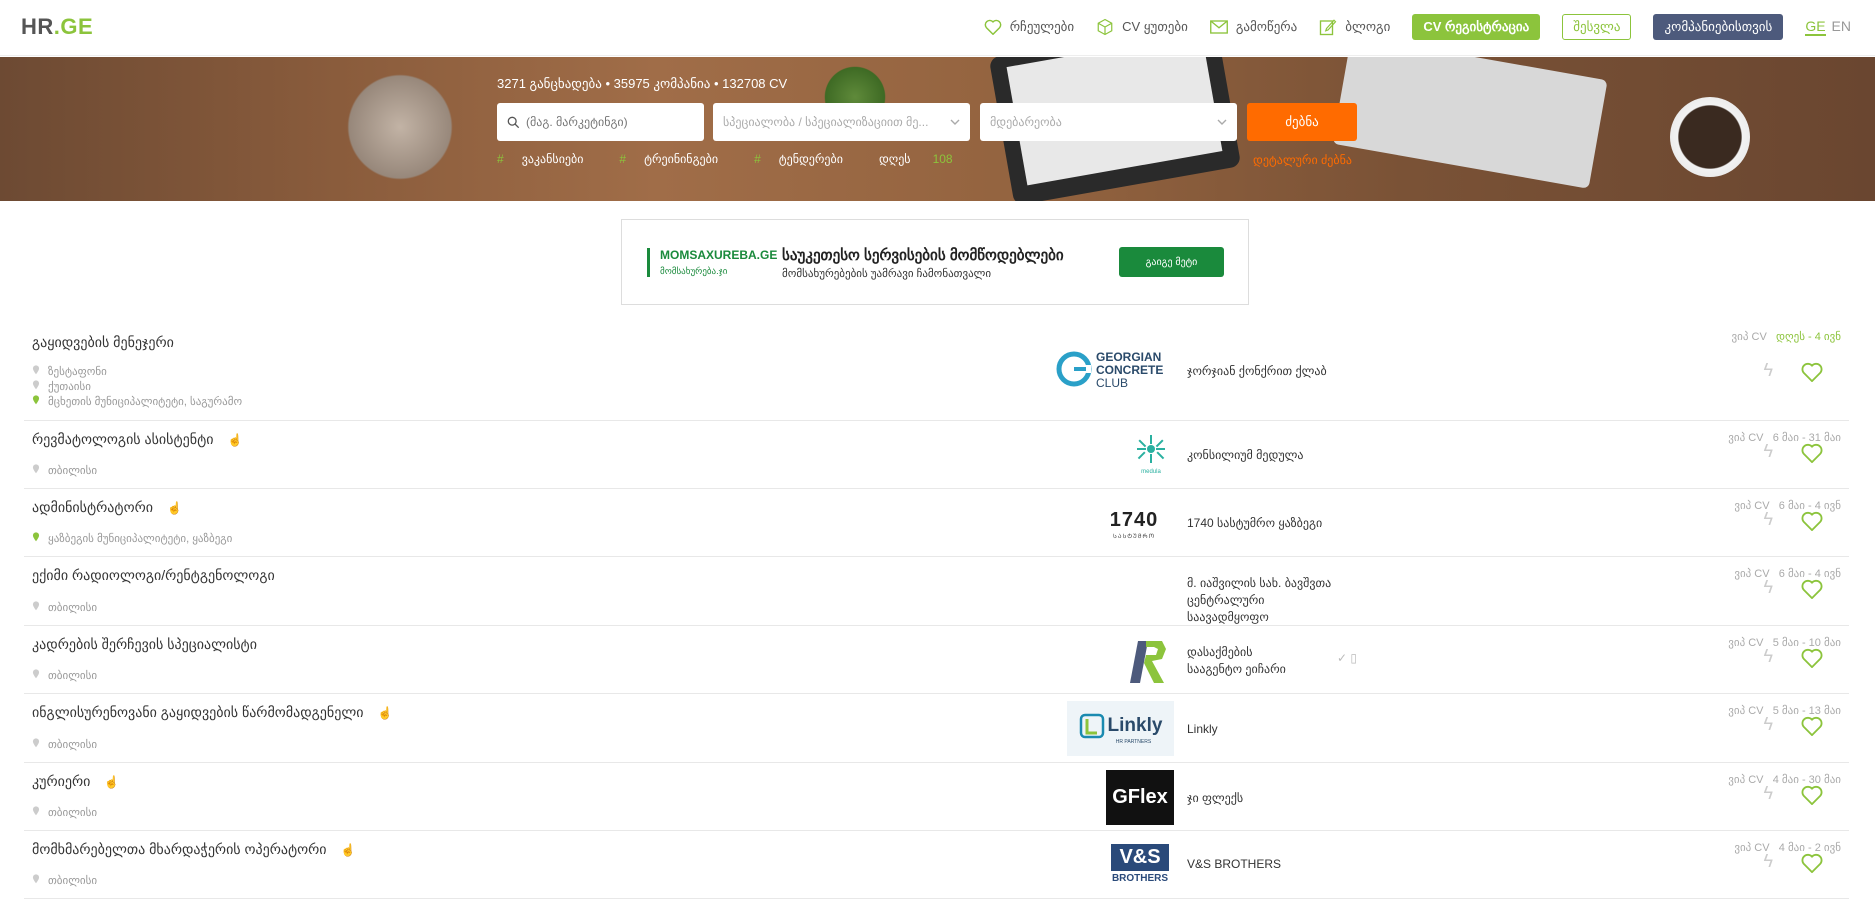 The height and width of the screenshot is (908, 1875). Describe the element at coordinates (1302, 122) in the screenshot. I see `search-button: ძებნა` at that location.